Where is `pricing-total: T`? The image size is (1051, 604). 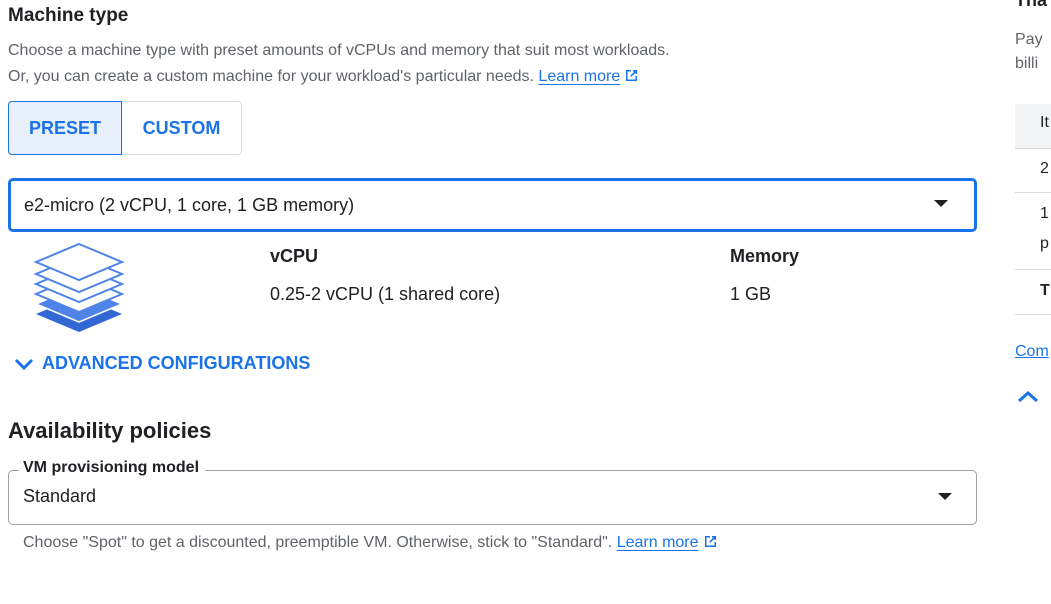 pricing-total: T is located at coordinates (1045, 290).